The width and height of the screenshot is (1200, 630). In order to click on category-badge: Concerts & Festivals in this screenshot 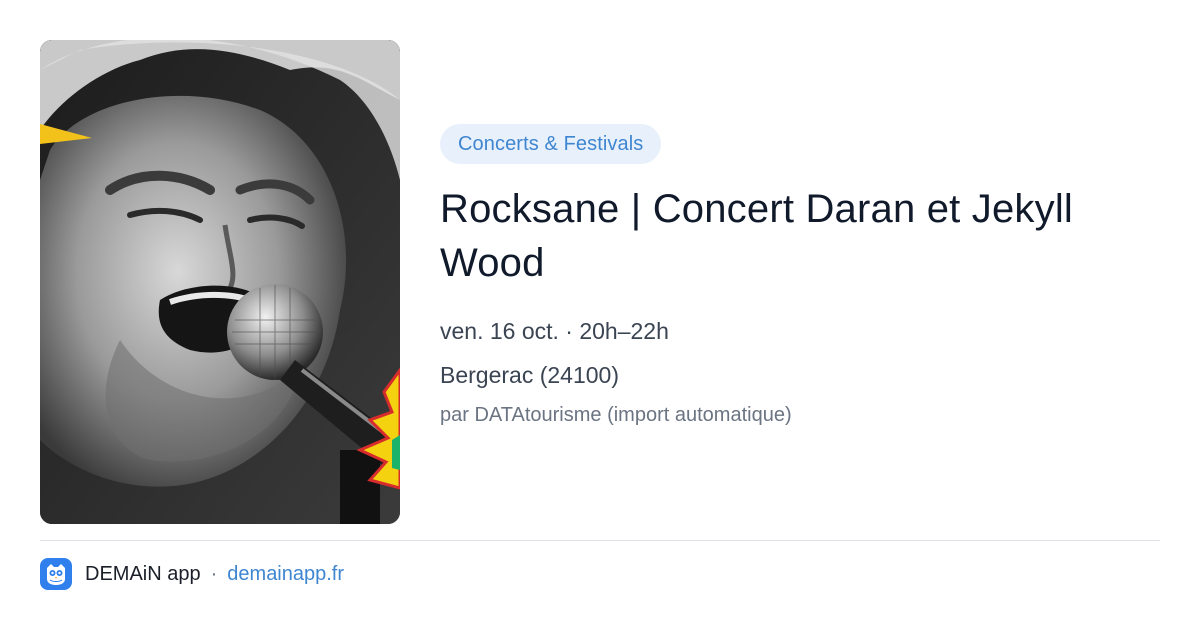, I will do `click(551, 144)`.